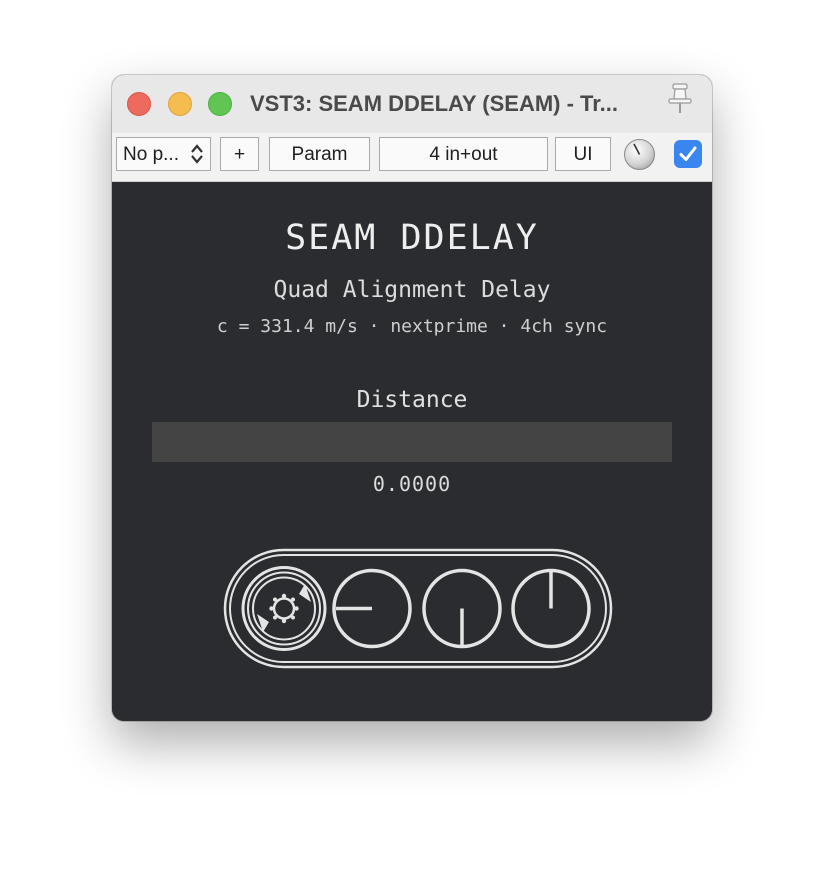  Describe the element at coordinates (220, 104) in the screenshot. I see `maximize-window-button` at that location.